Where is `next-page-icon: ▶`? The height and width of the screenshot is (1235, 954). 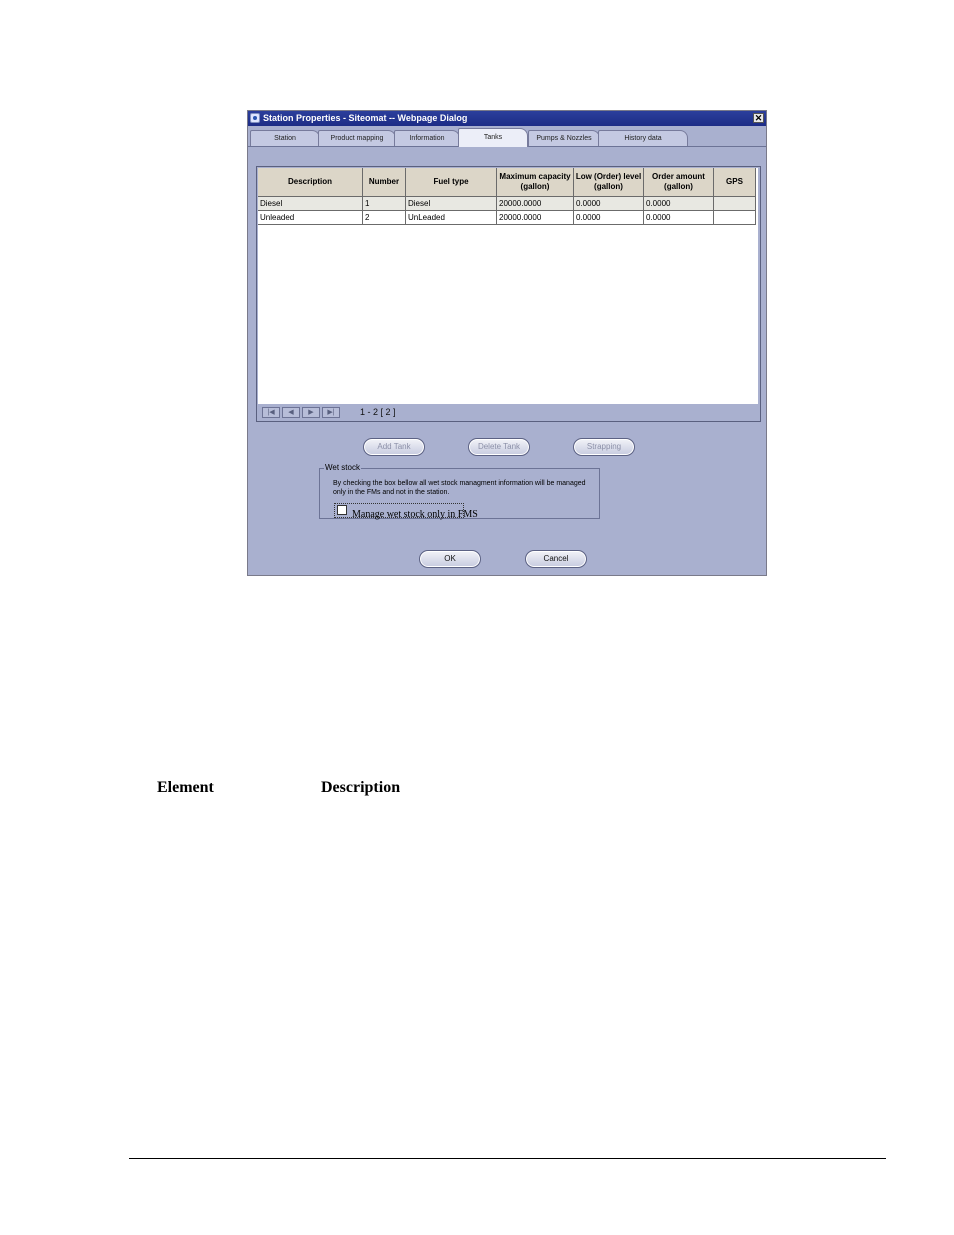 next-page-icon: ▶ is located at coordinates (311, 412).